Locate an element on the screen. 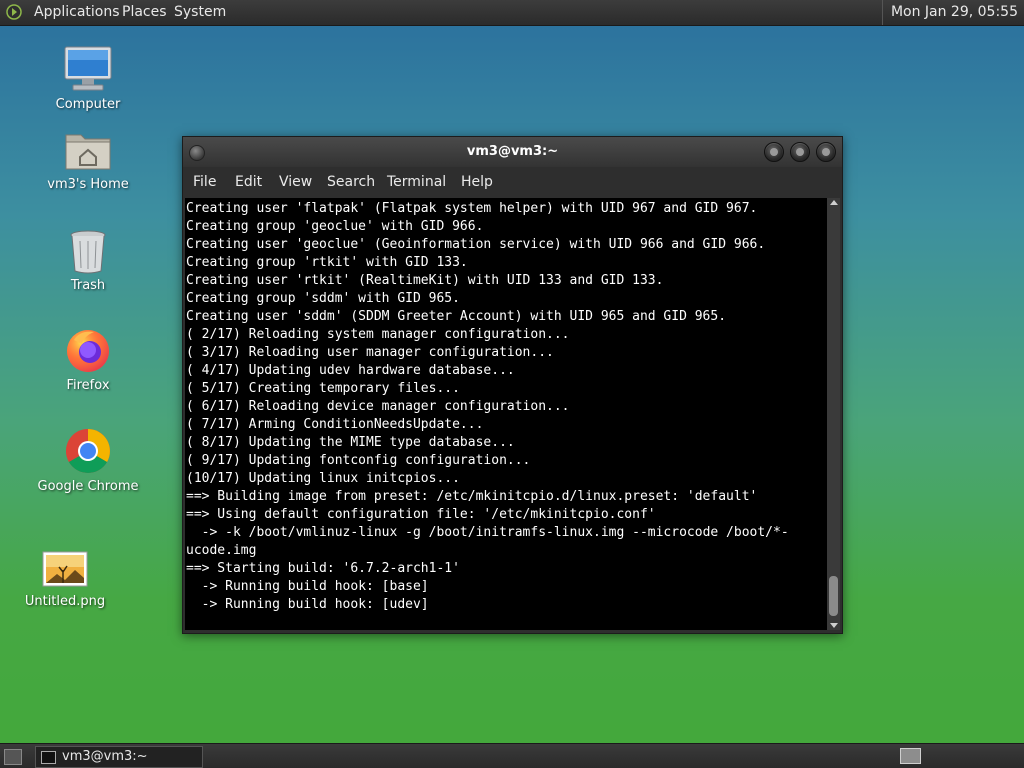  bottom-panel: vm3@vm3:~ is located at coordinates (512, 755).